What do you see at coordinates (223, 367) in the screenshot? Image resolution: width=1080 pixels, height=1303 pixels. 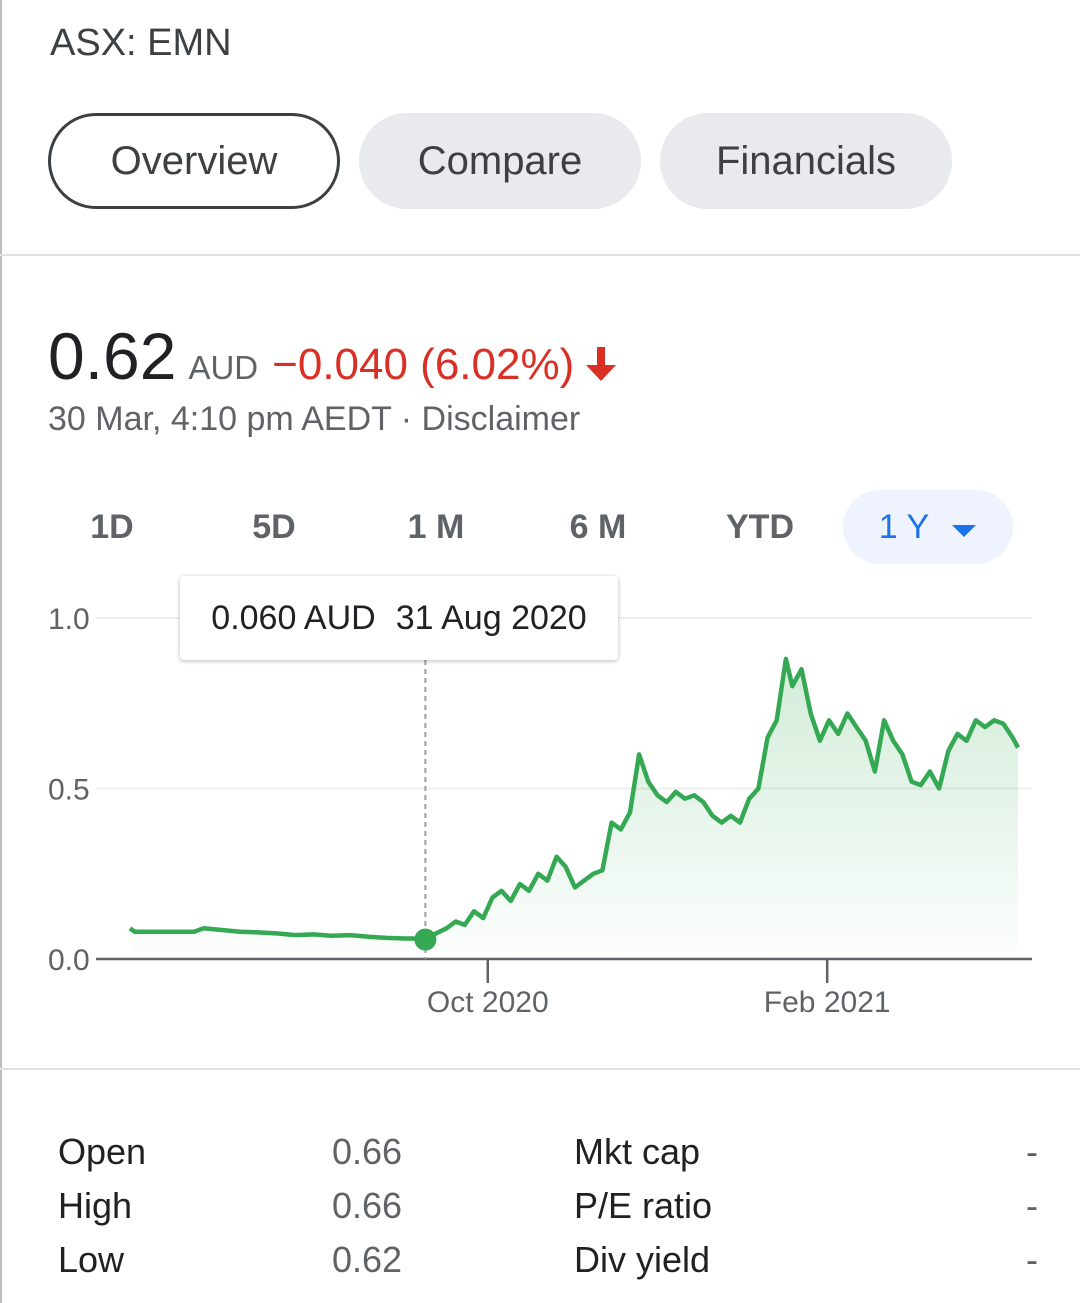 I see `currency-label: AUD` at bounding box center [223, 367].